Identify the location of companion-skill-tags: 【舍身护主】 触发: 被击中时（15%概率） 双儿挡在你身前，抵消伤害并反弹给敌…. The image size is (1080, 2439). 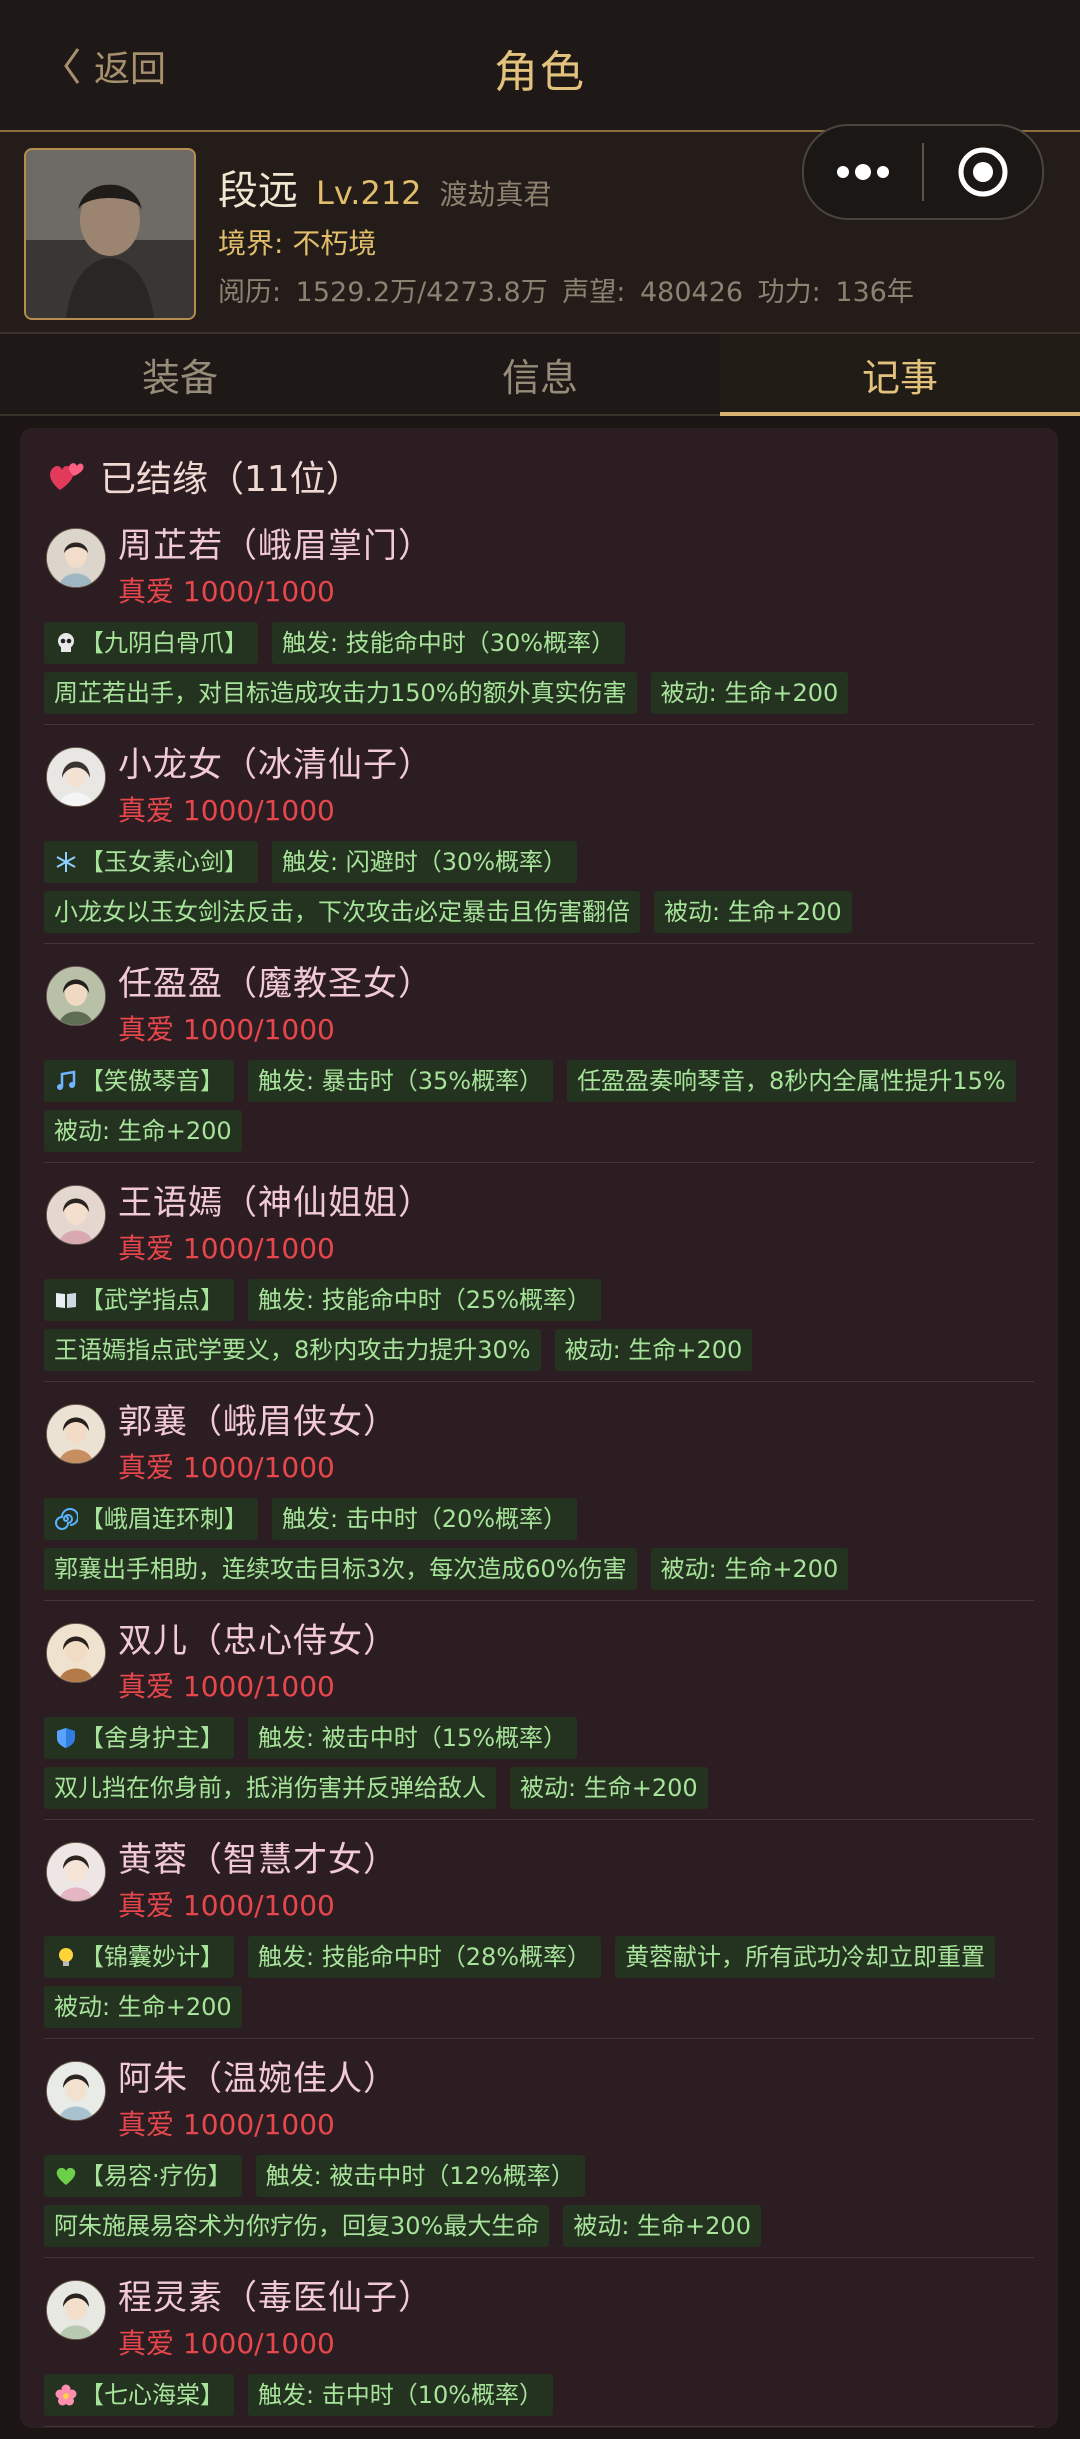
(539, 1763).